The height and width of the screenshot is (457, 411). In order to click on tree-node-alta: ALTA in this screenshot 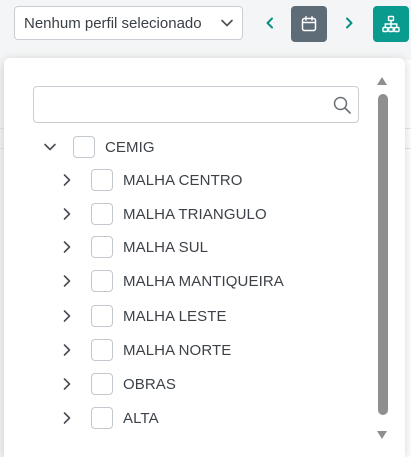, I will do `click(109, 418)`.